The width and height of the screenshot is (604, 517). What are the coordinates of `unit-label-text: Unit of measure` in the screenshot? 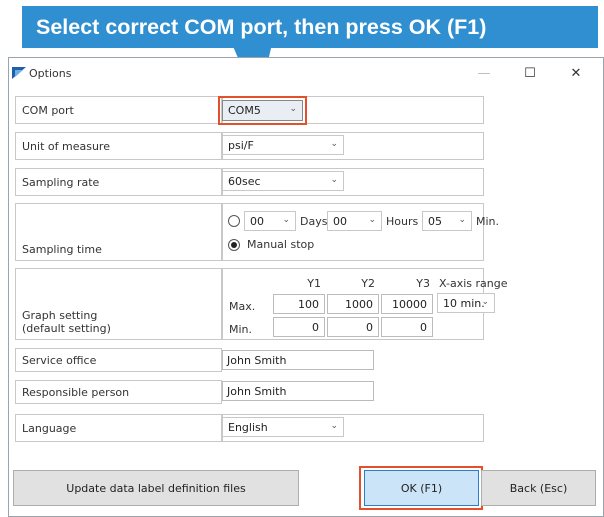 It's located at (66, 146).